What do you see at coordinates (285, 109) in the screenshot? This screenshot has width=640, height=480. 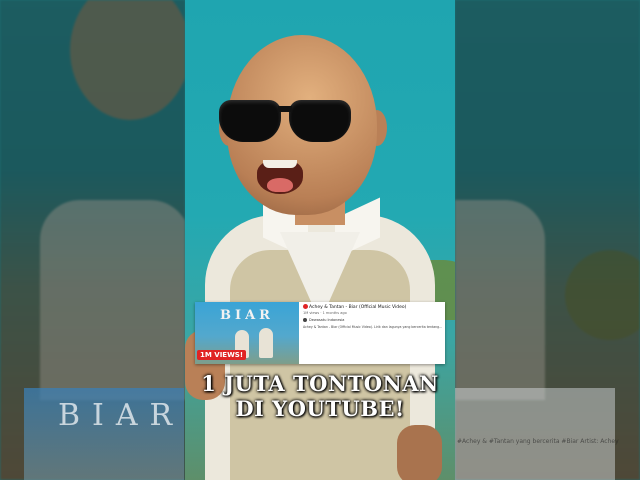 I see `sunglasses-bridge` at bounding box center [285, 109].